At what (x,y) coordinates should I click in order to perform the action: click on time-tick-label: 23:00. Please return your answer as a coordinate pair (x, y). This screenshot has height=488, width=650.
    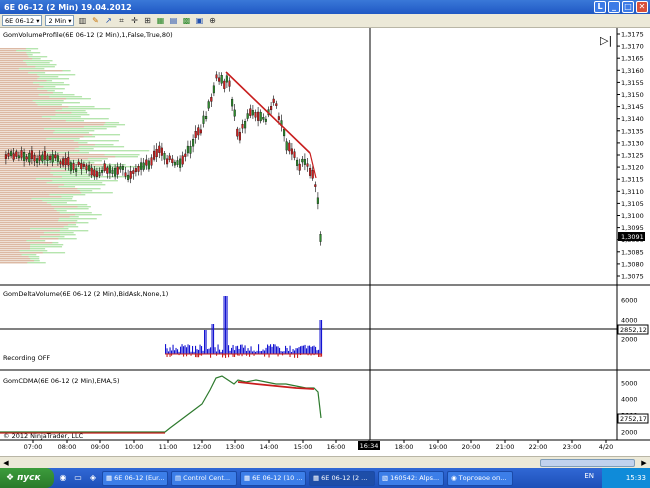
    Looking at the image, I should click on (572, 447).